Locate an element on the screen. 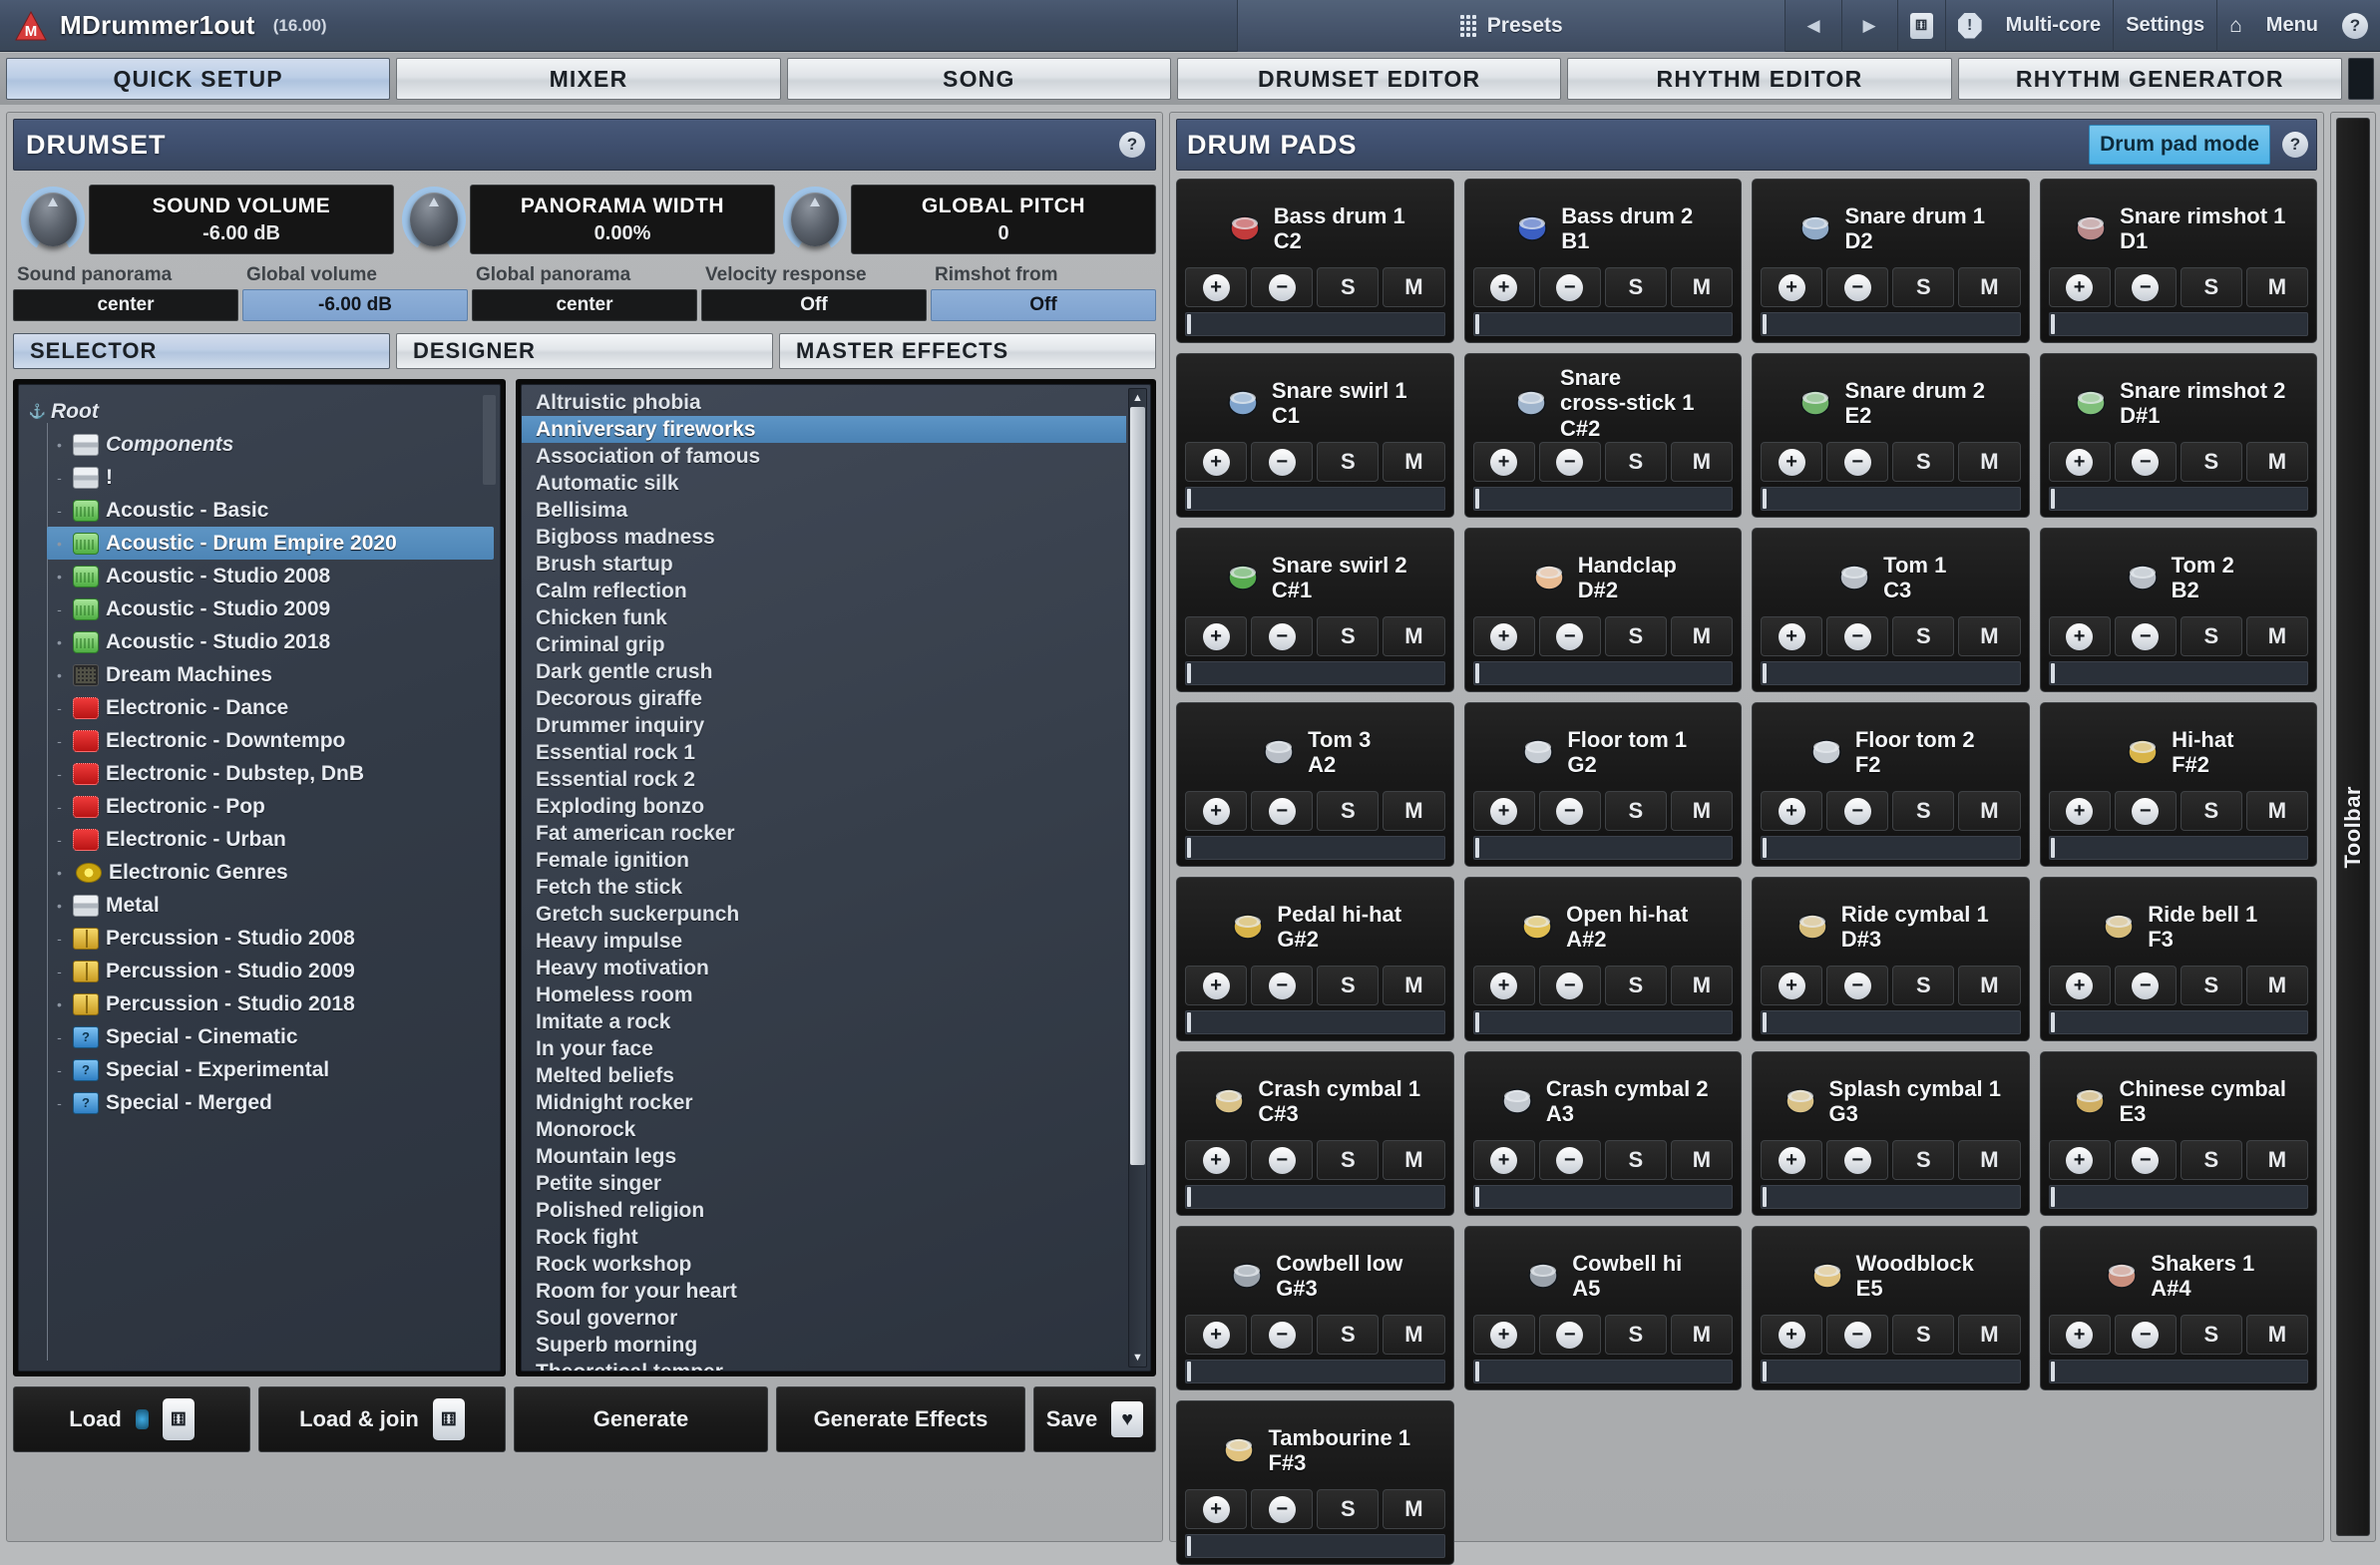 The width and height of the screenshot is (2380, 1565). field-value: -6.00 dB is located at coordinates (355, 305).